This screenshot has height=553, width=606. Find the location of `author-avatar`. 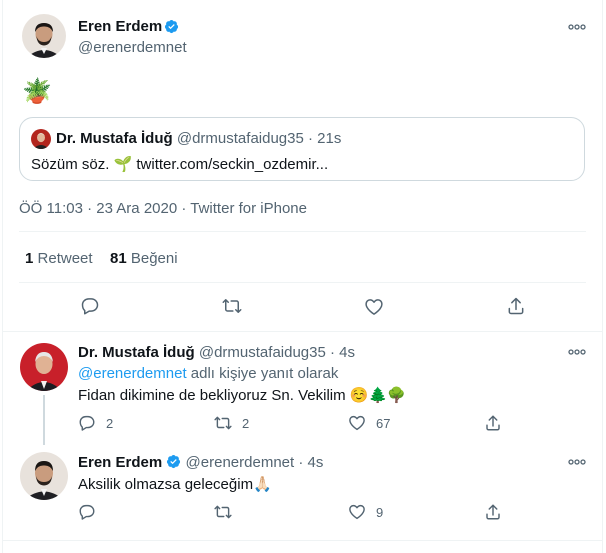

author-avatar is located at coordinates (44, 36).